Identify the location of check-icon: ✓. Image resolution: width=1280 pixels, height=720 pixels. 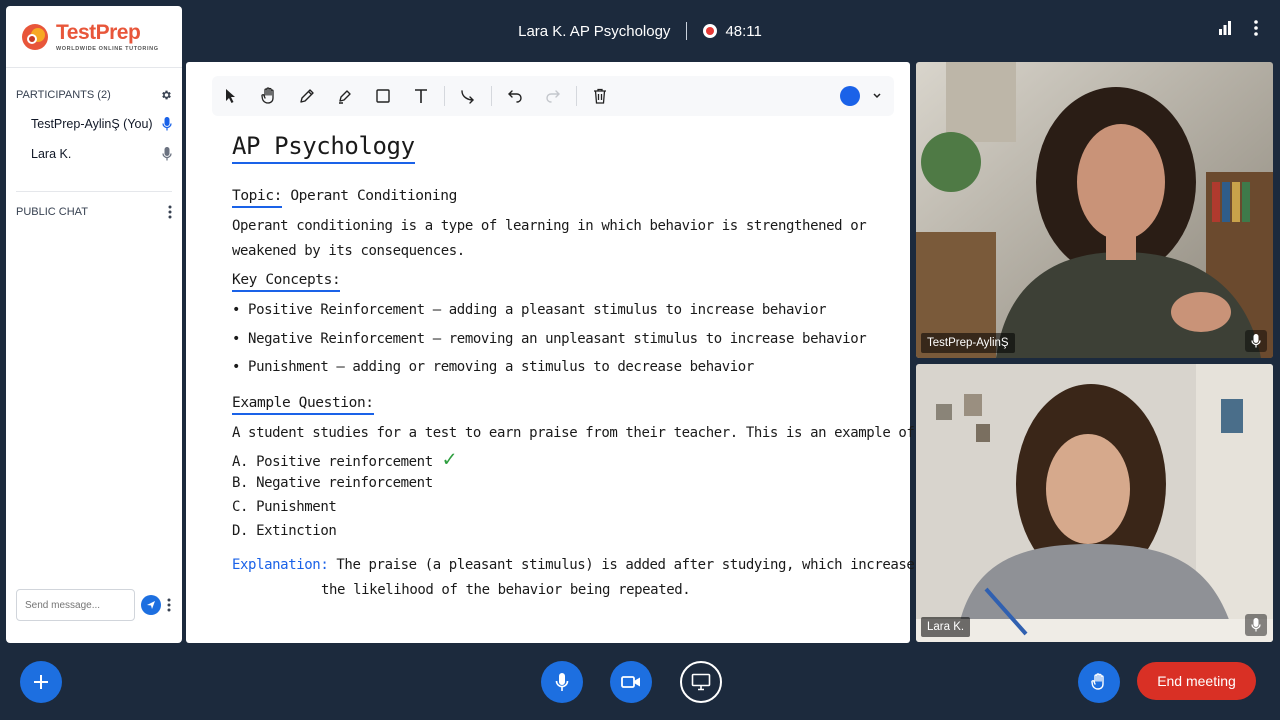
(449, 459).